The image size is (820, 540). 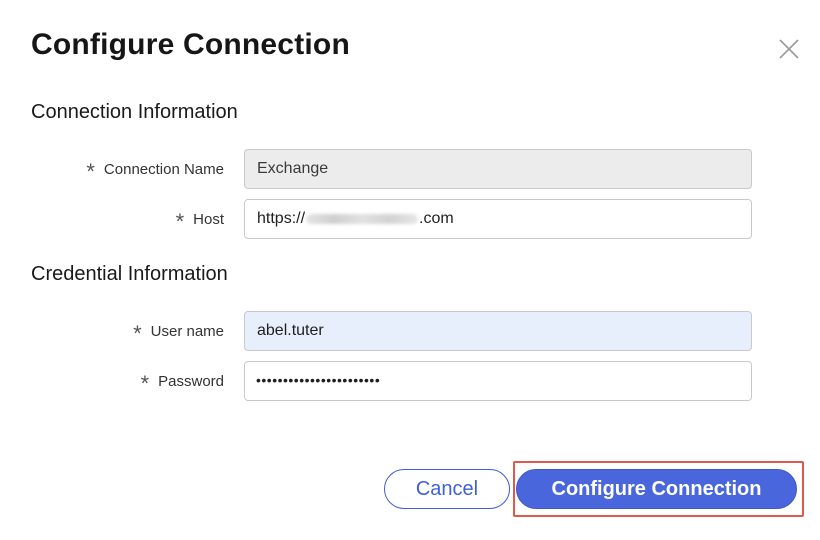 I want to click on connection-name-input, so click(x=498, y=169).